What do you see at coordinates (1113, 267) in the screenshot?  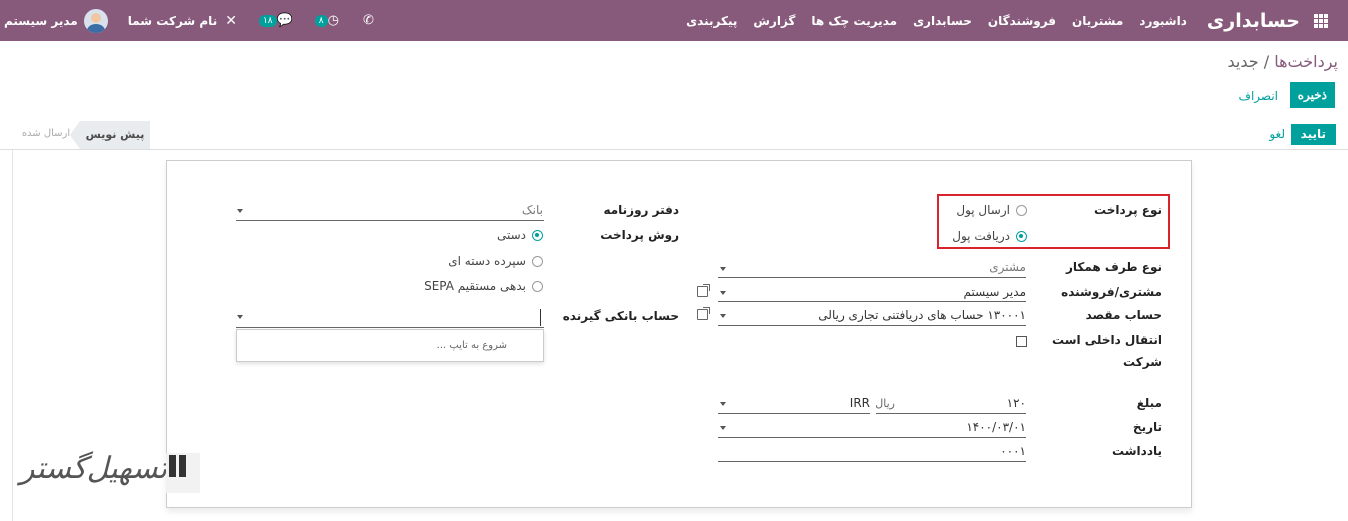 I see `partner-type-label: نوع طرف همکار` at bounding box center [1113, 267].